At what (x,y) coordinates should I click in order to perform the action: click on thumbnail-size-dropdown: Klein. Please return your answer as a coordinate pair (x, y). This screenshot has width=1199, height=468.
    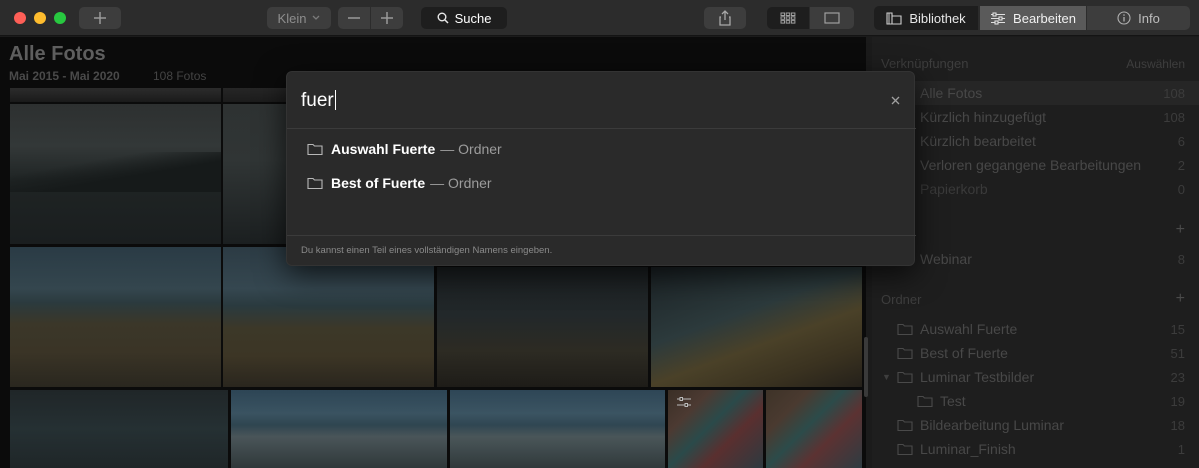
    Looking at the image, I should click on (299, 18).